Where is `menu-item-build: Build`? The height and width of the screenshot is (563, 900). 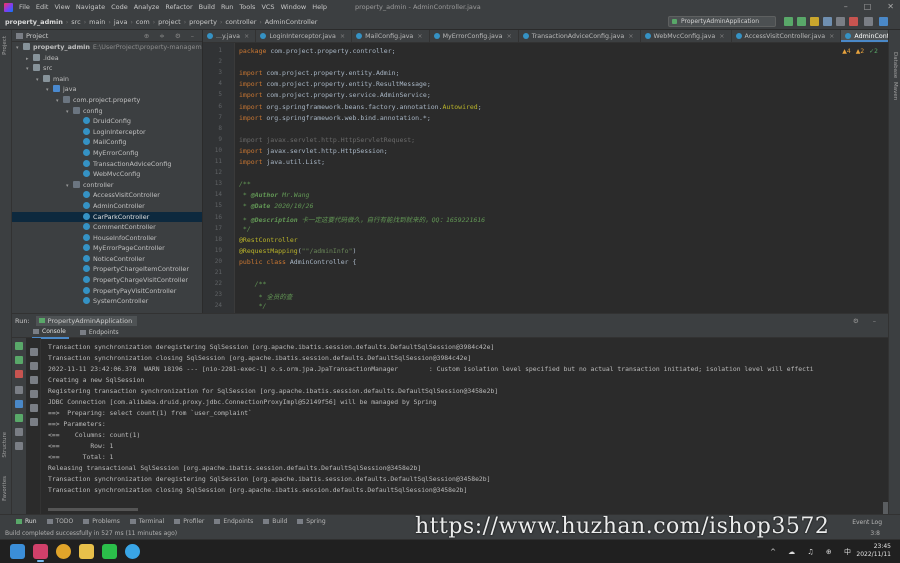 menu-item-build: Build is located at coordinates (207, 7).